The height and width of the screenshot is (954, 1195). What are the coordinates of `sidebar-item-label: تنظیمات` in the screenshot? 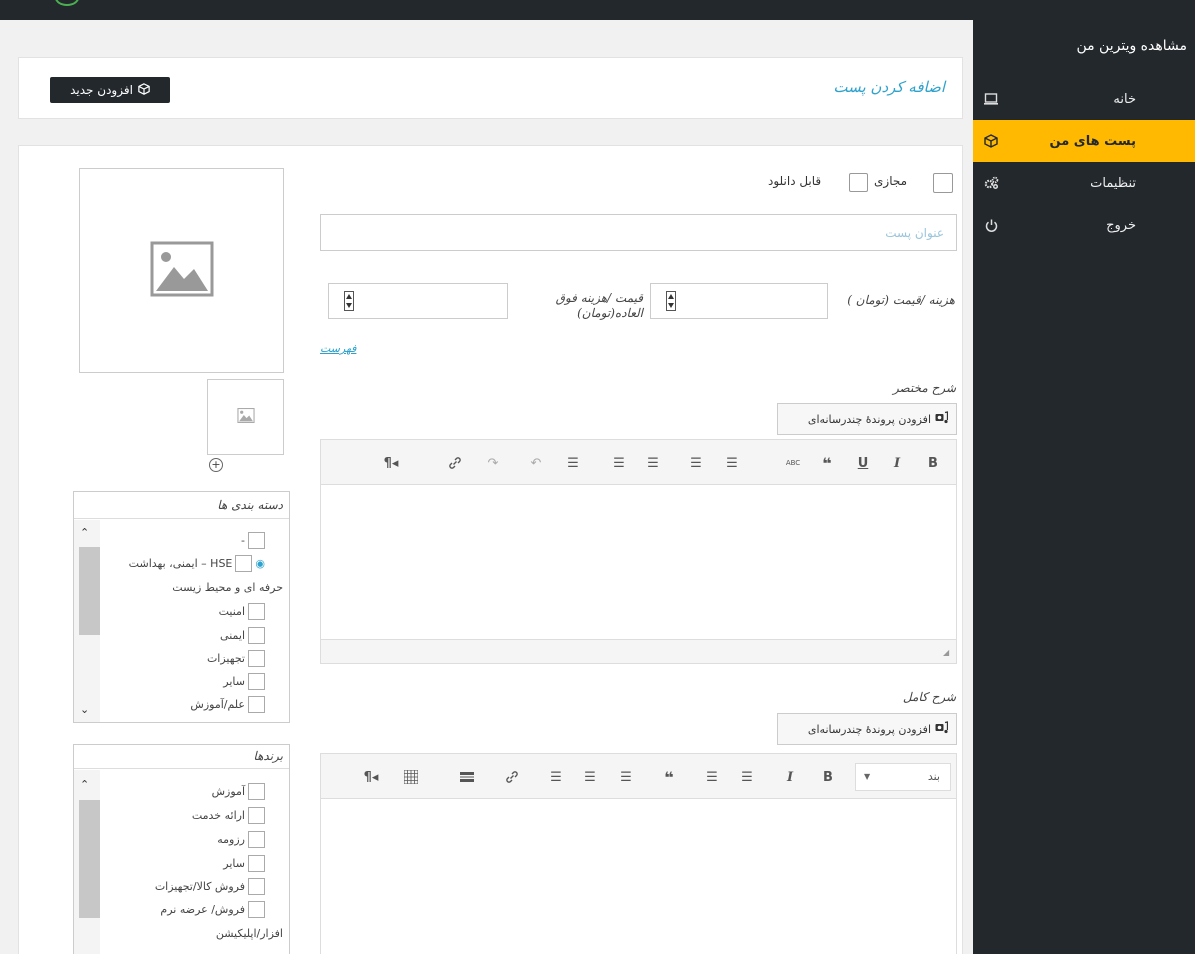 It's located at (1113, 183).